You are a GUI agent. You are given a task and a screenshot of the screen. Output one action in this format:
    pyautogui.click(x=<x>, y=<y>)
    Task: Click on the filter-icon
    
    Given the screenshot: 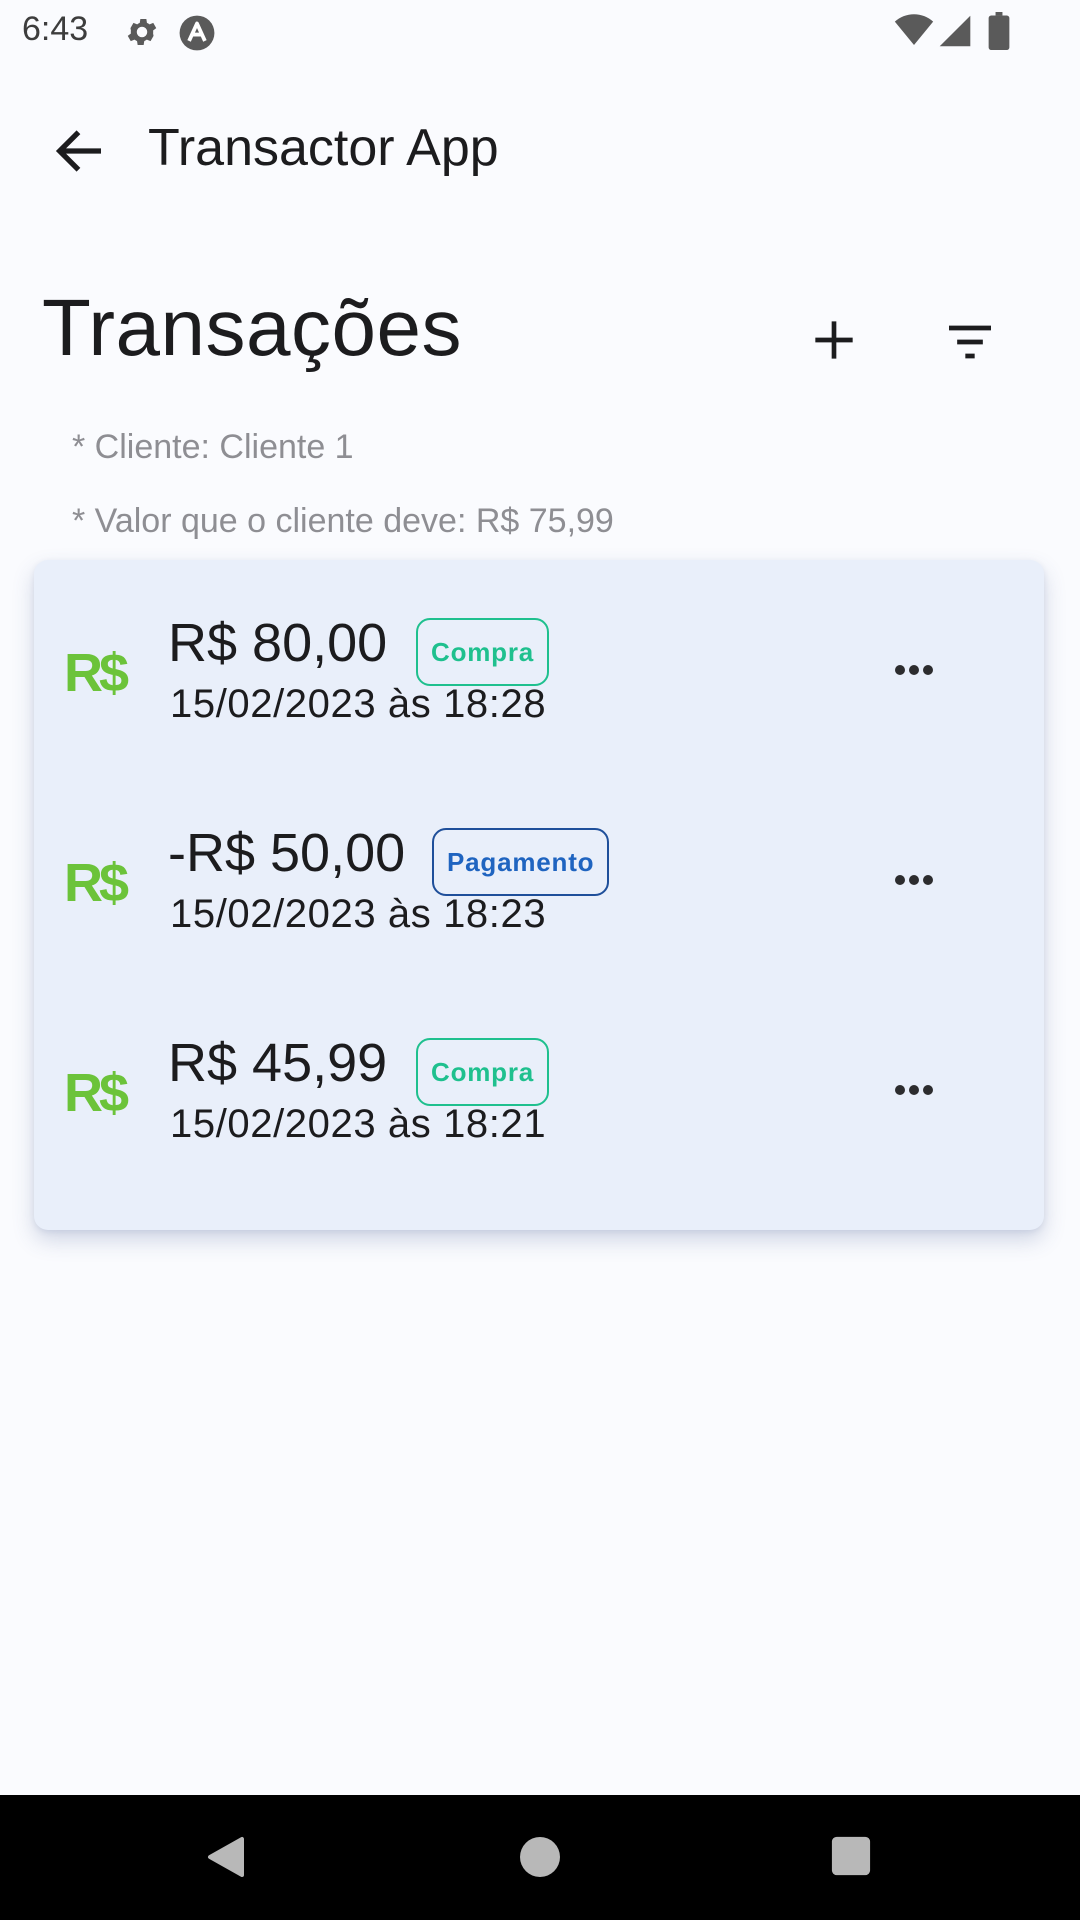 What is the action you would take?
    pyautogui.click(x=970, y=342)
    